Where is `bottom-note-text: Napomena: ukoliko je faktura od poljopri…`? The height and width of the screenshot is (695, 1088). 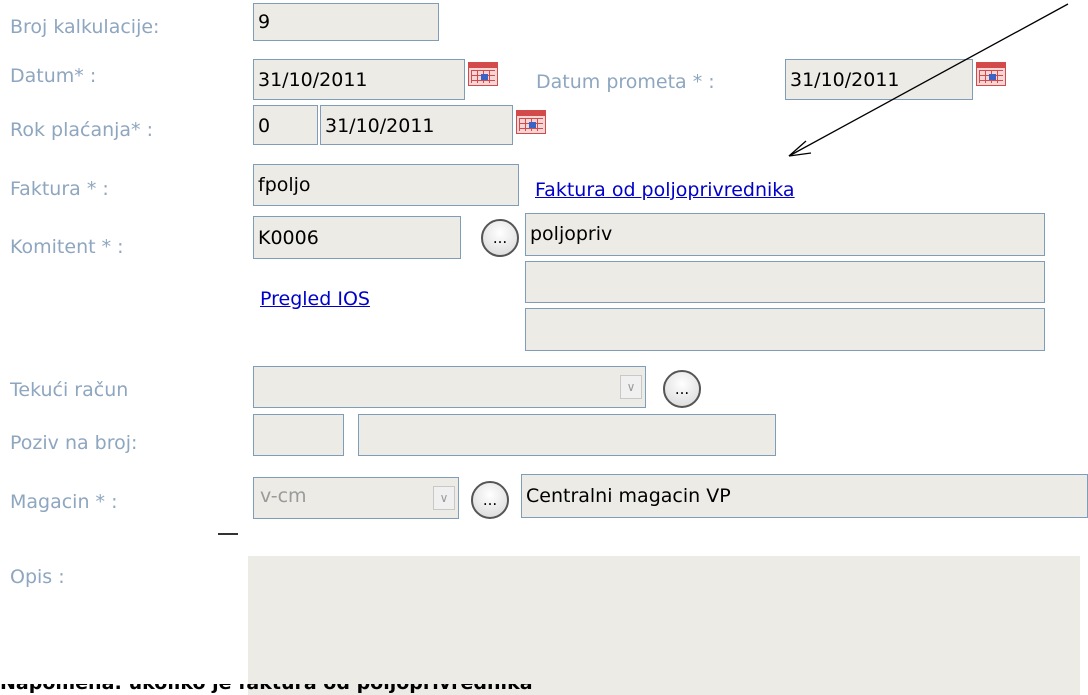 bottom-note-text: Napomena: ukoliko je faktura od poljopri… is located at coordinates (390, 689).